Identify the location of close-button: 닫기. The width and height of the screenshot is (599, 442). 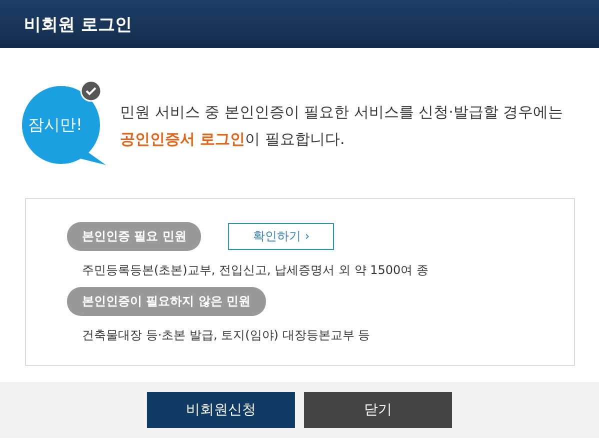
(378, 410).